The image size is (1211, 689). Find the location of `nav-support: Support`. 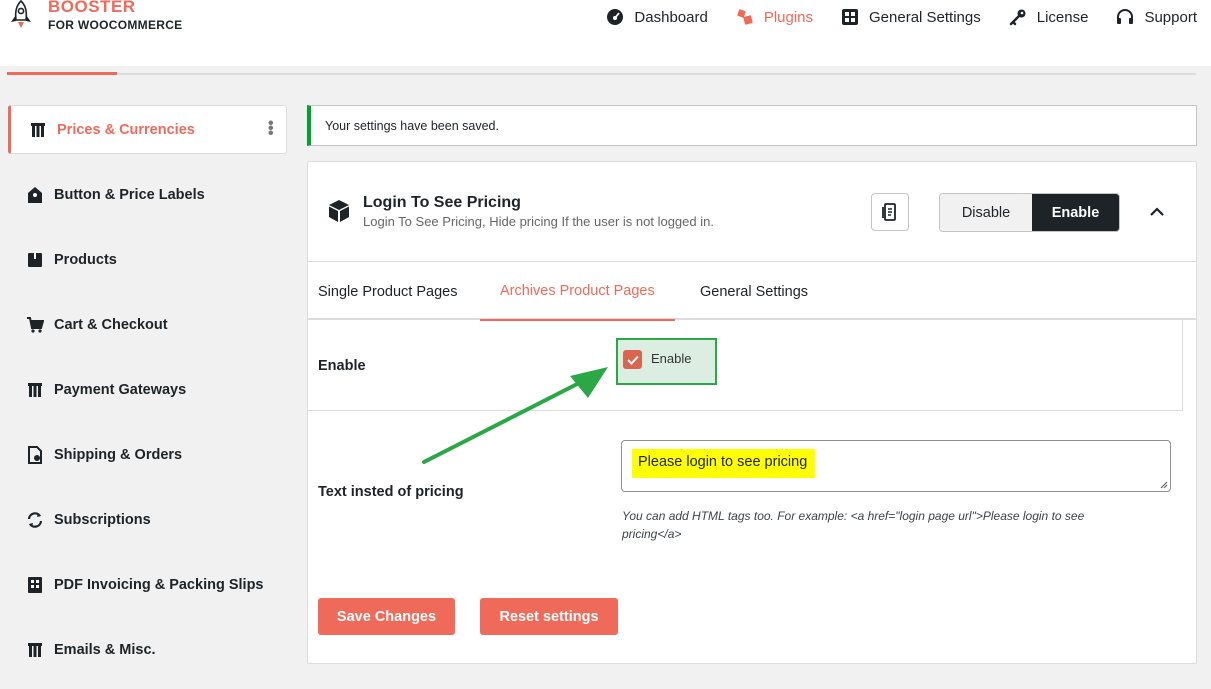

nav-support: Support is located at coordinates (1156, 17).